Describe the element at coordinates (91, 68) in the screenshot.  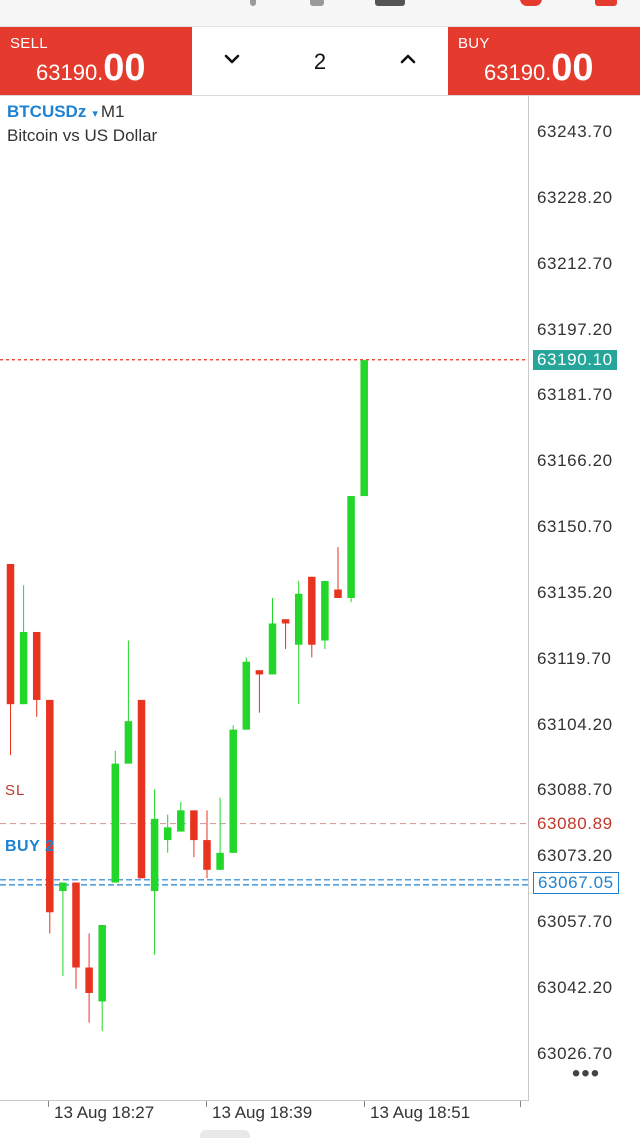
I see `sell-price: 63190.00` at that location.